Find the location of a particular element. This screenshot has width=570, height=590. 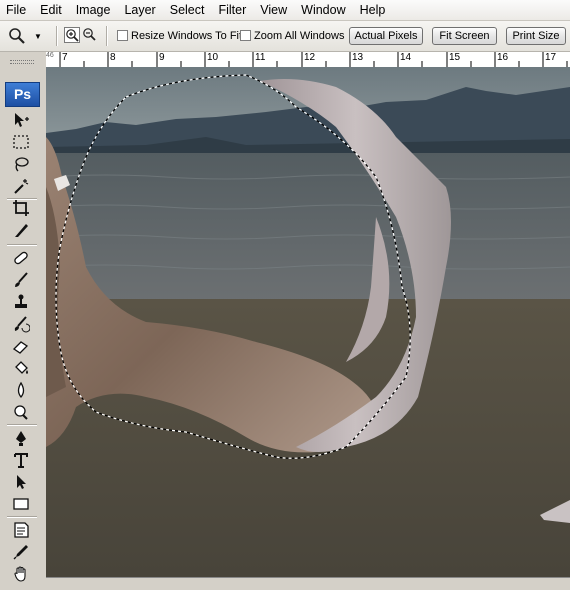

menu-image: Image is located at coordinates (93, 10).